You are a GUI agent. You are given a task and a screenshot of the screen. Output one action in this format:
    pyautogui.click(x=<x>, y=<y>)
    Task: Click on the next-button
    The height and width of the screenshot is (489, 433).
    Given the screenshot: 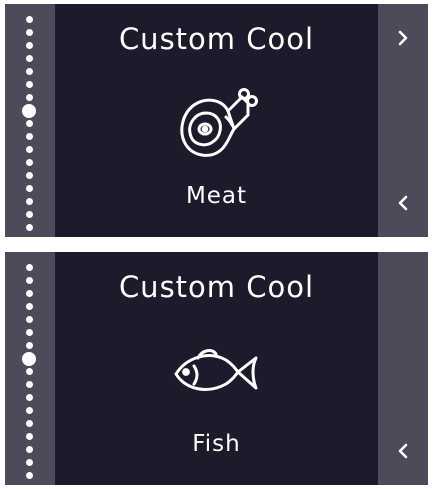 What is the action you would take?
    pyautogui.click(x=403, y=38)
    